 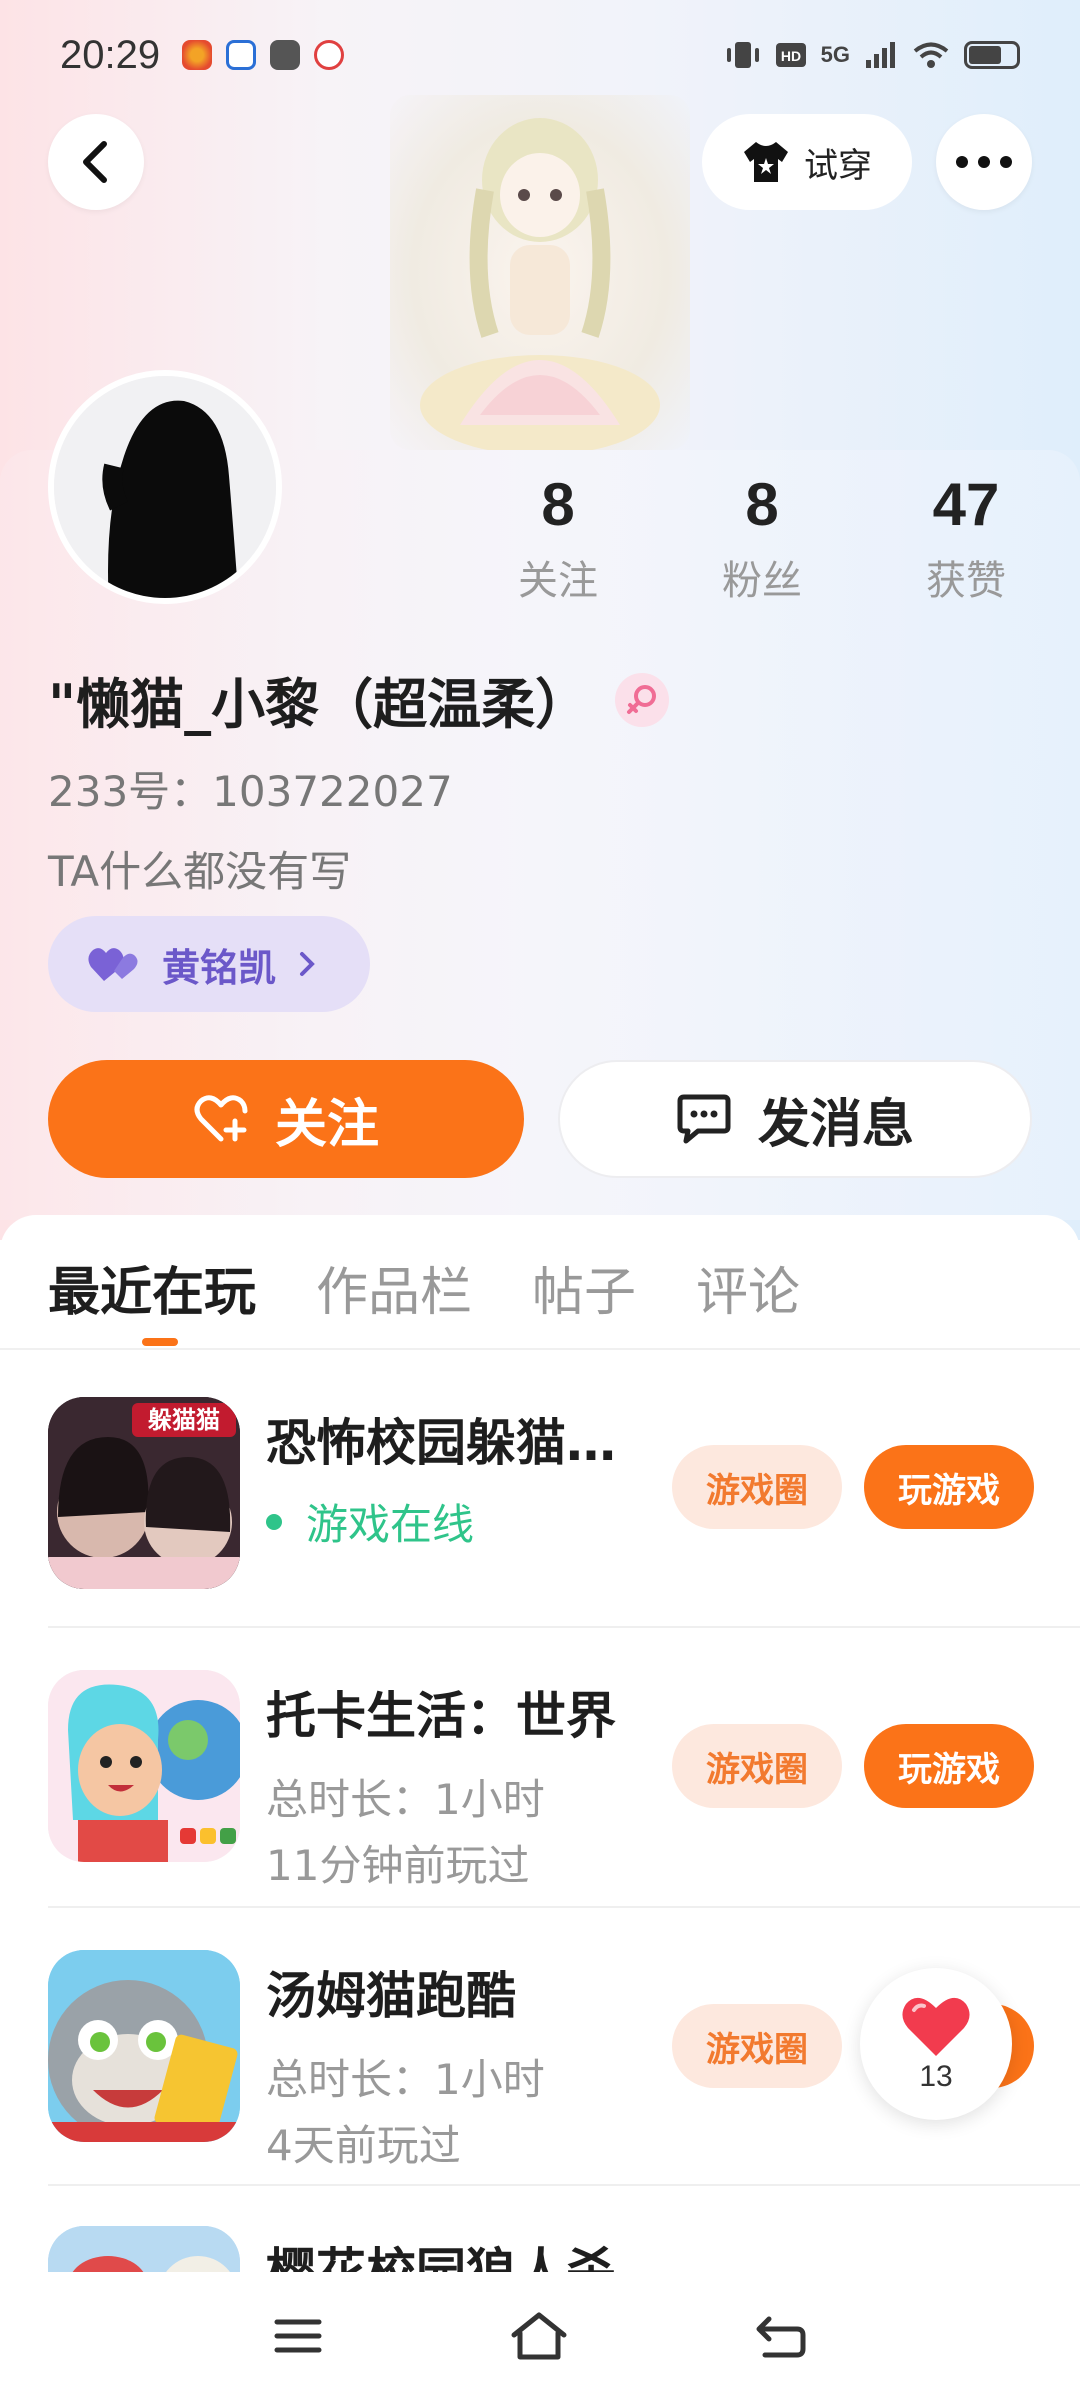 What do you see at coordinates (144, 1493) in the screenshot?
I see `game-icon: 躲猫猫` at bounding box center [144, 1493].